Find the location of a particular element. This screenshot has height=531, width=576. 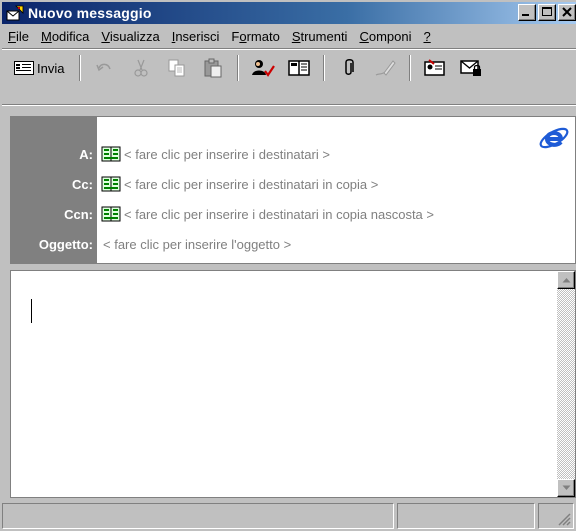

size-grip is located at coordinates (556, 516).